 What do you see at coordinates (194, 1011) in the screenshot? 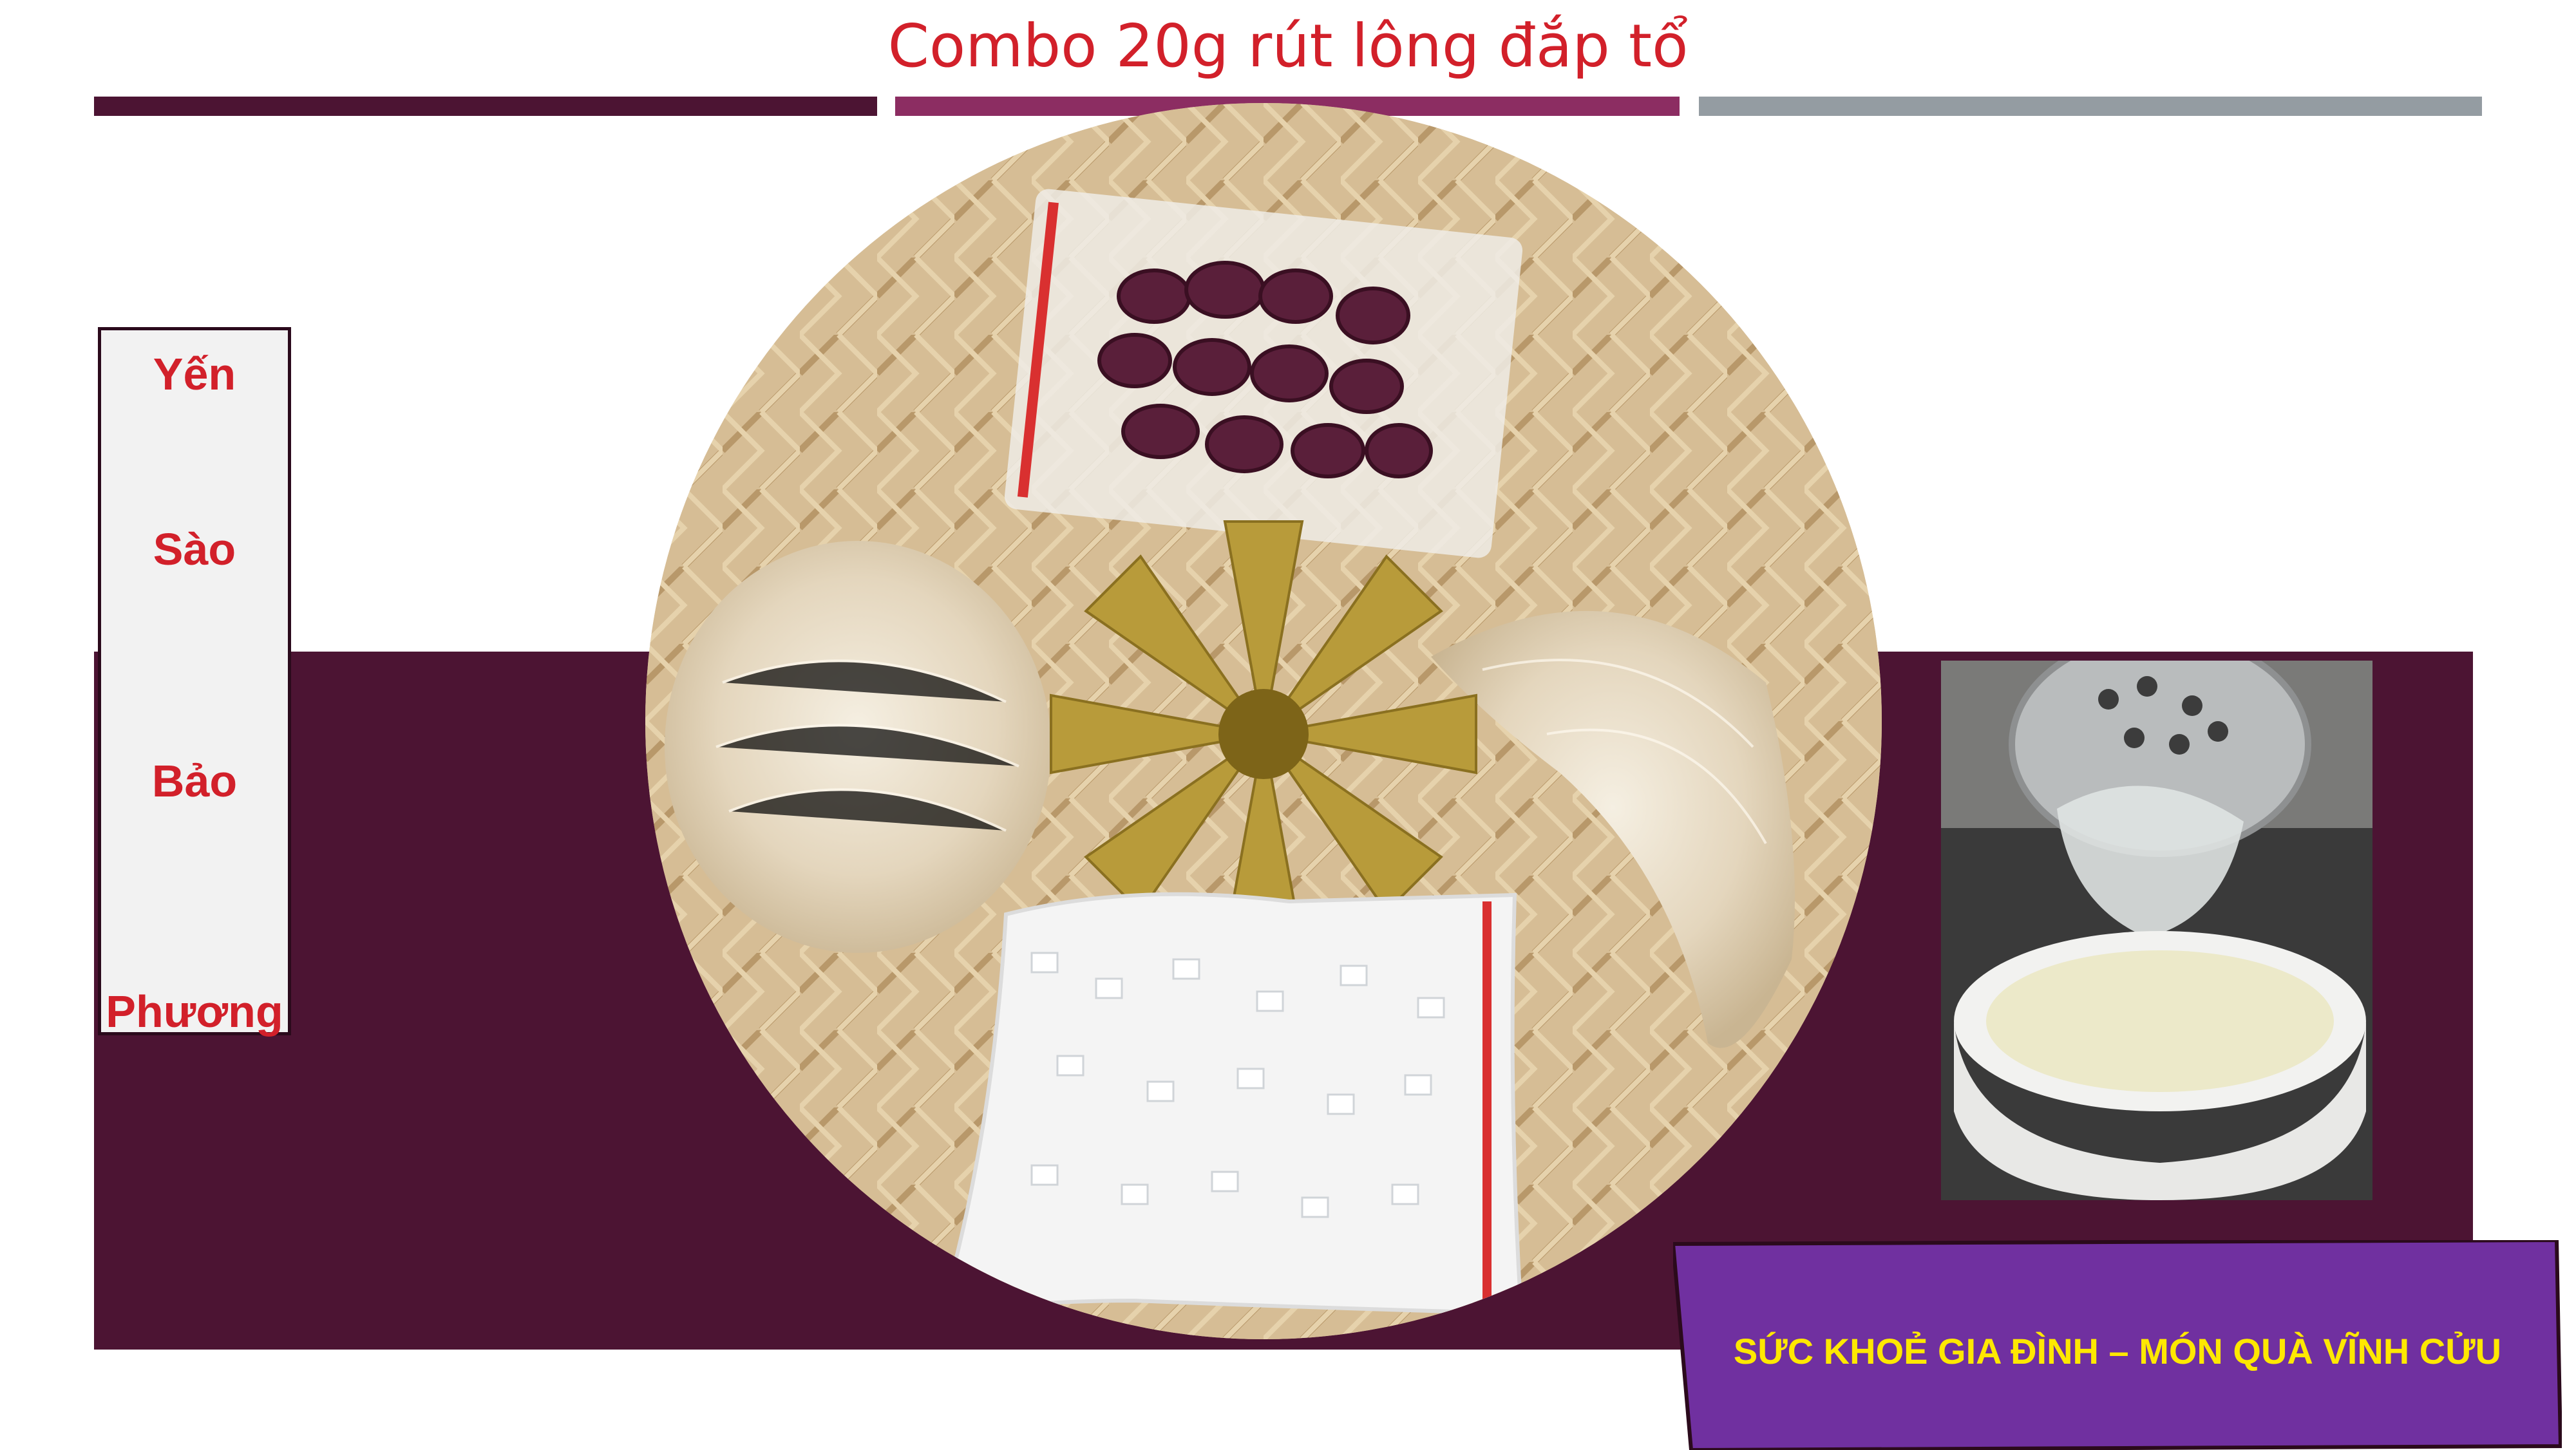
I see `brand-word-phuong: Phương` at bounding box center [194, 1011].